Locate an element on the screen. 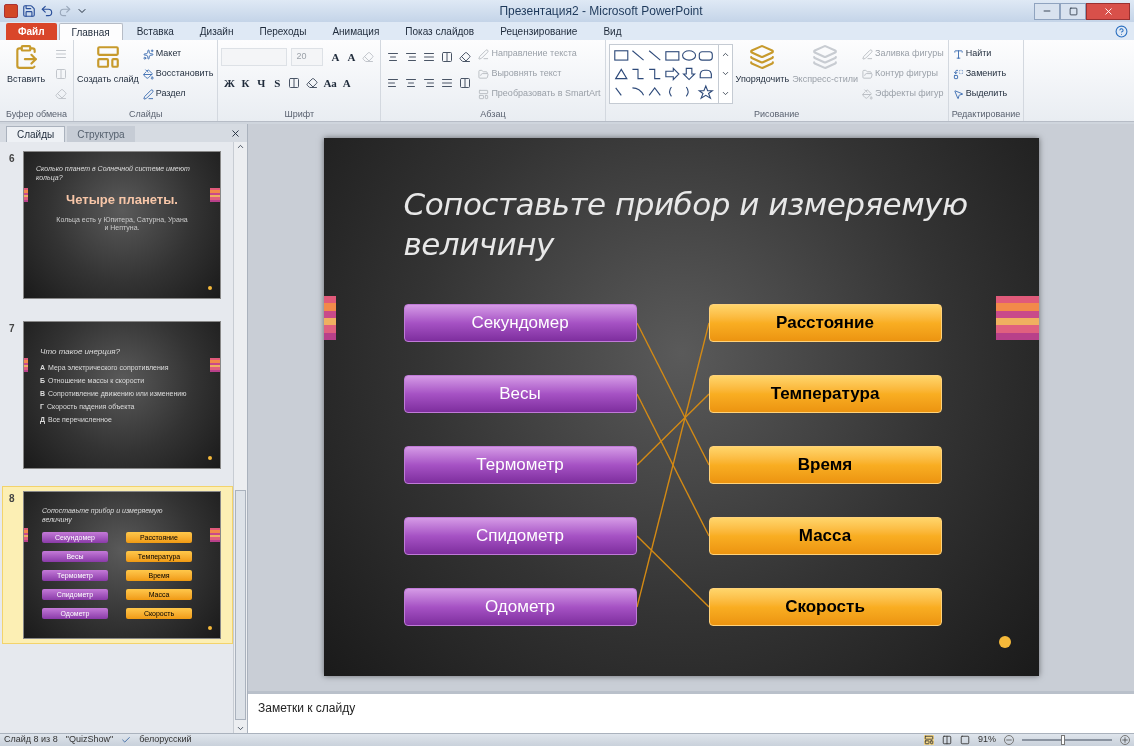  panel-tab: Структура is located at coordinates (101, 134).